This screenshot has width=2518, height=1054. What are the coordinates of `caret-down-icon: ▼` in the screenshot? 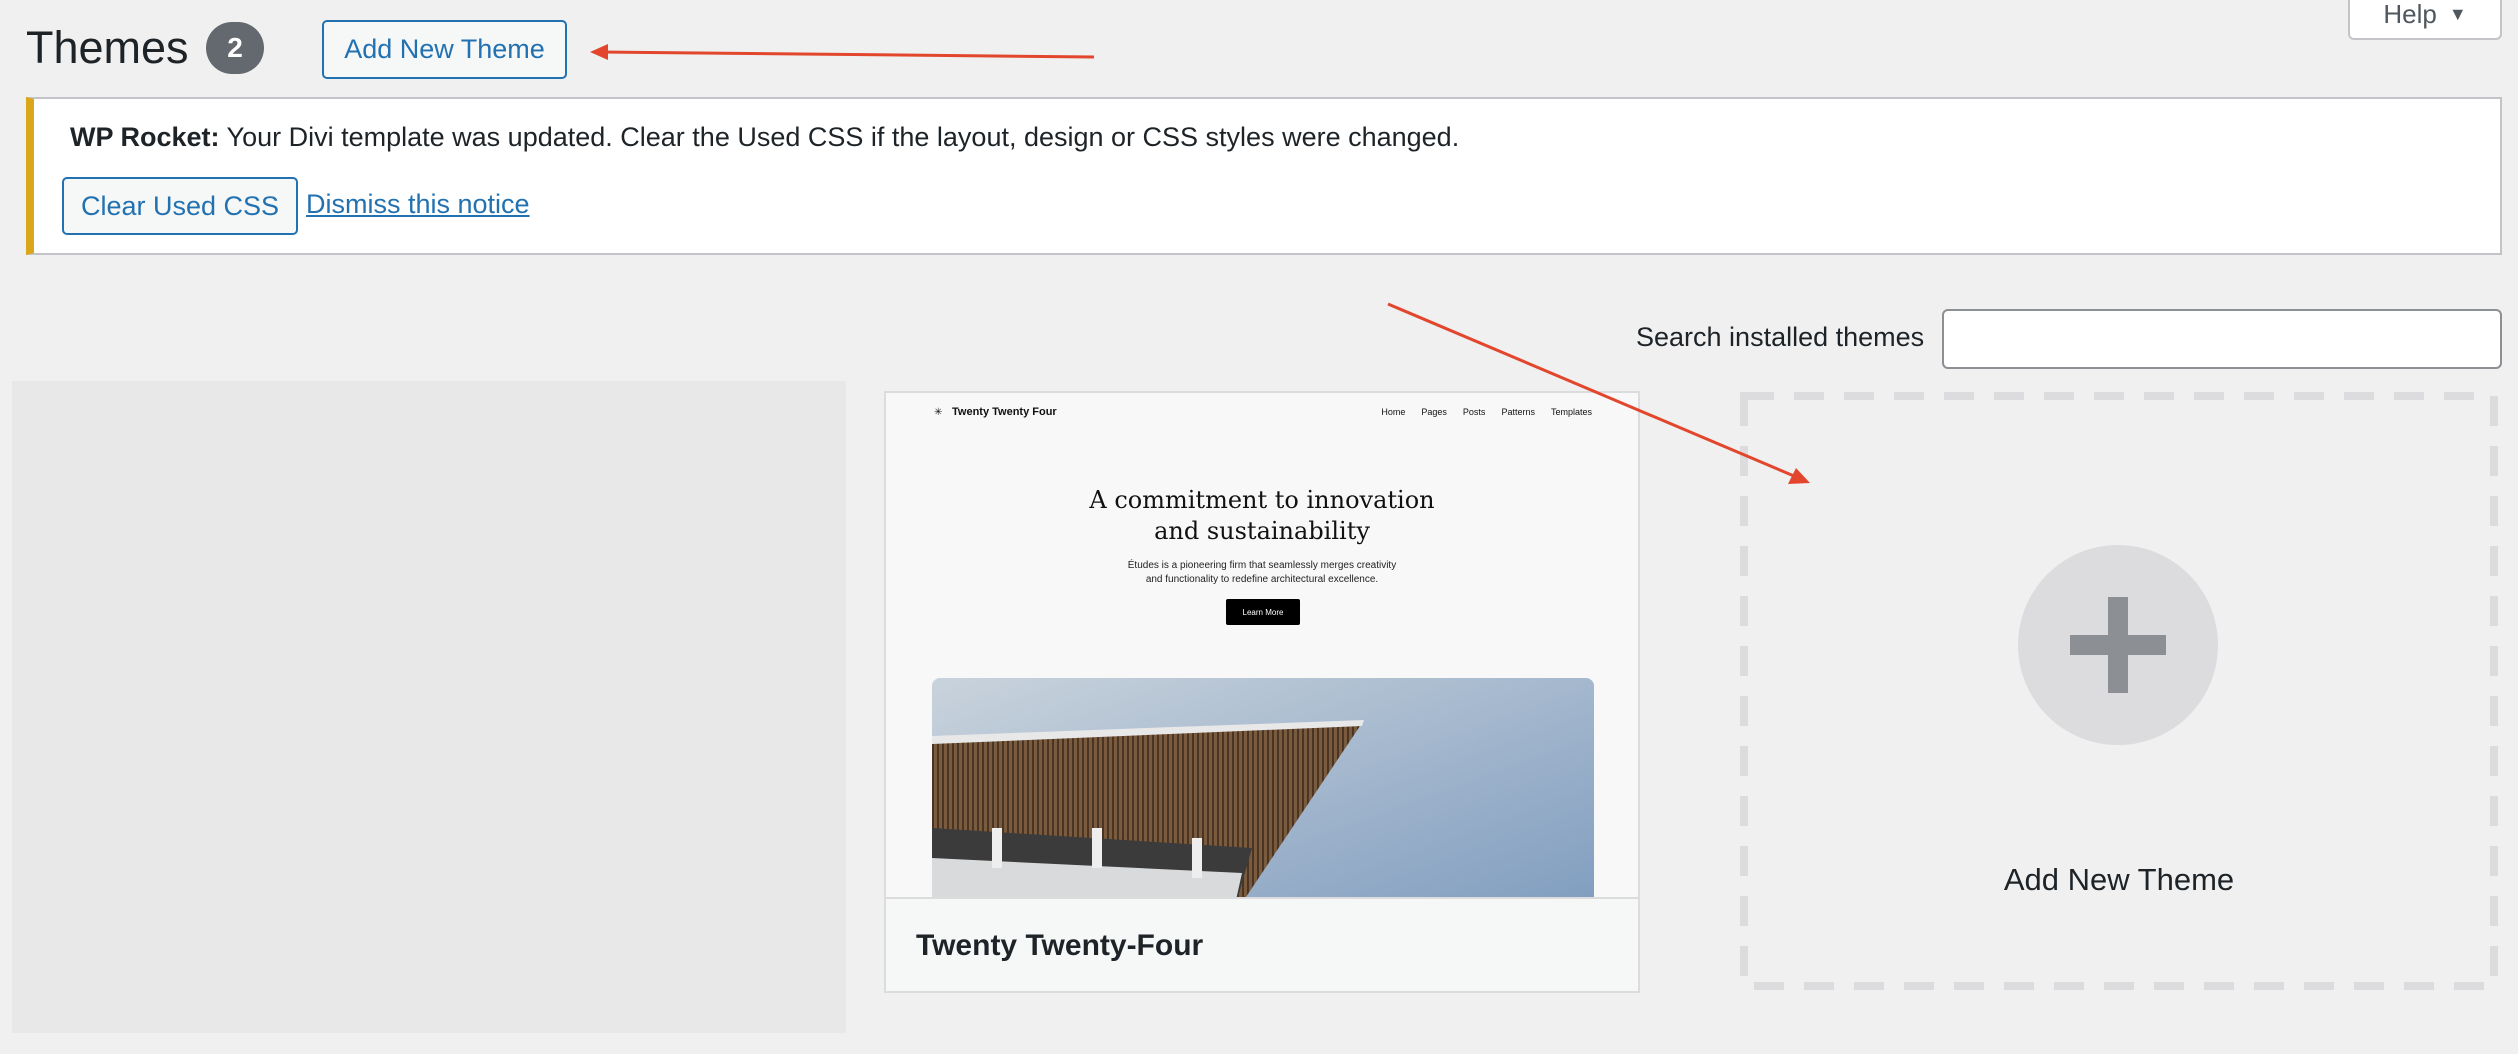 It's located at (2457, 13).